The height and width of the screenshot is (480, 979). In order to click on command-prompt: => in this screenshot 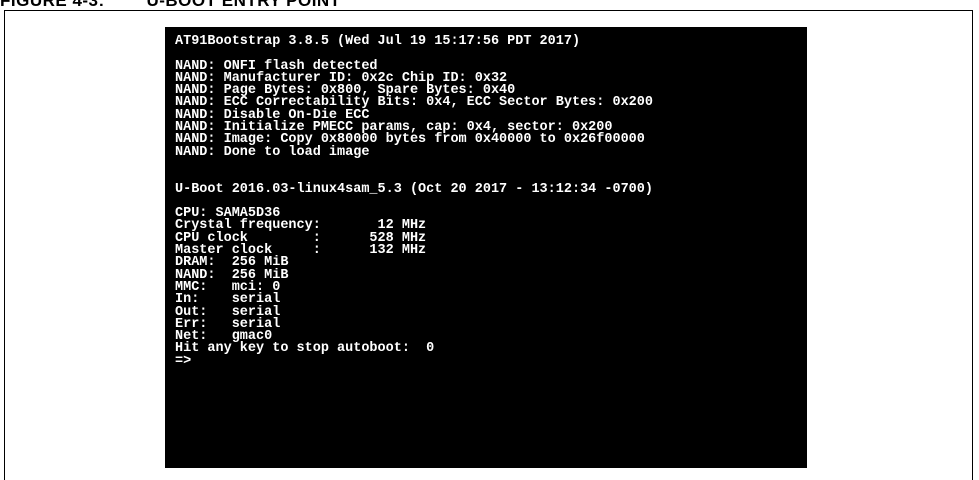, I will do `click(491, 361)`.